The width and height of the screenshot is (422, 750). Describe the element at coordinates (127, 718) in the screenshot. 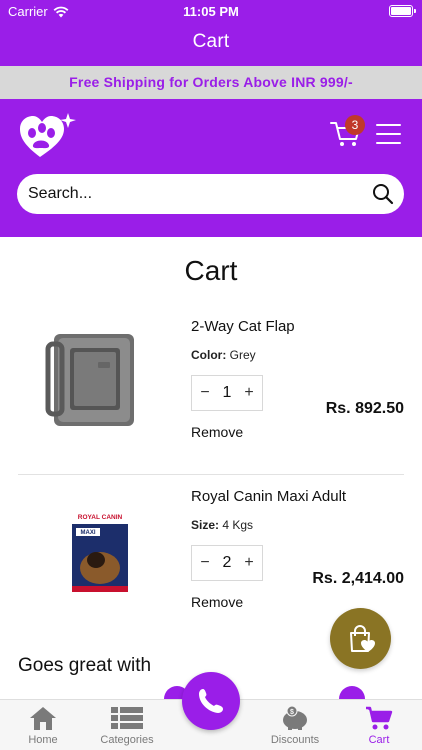

I see `categories-icon` at that location.